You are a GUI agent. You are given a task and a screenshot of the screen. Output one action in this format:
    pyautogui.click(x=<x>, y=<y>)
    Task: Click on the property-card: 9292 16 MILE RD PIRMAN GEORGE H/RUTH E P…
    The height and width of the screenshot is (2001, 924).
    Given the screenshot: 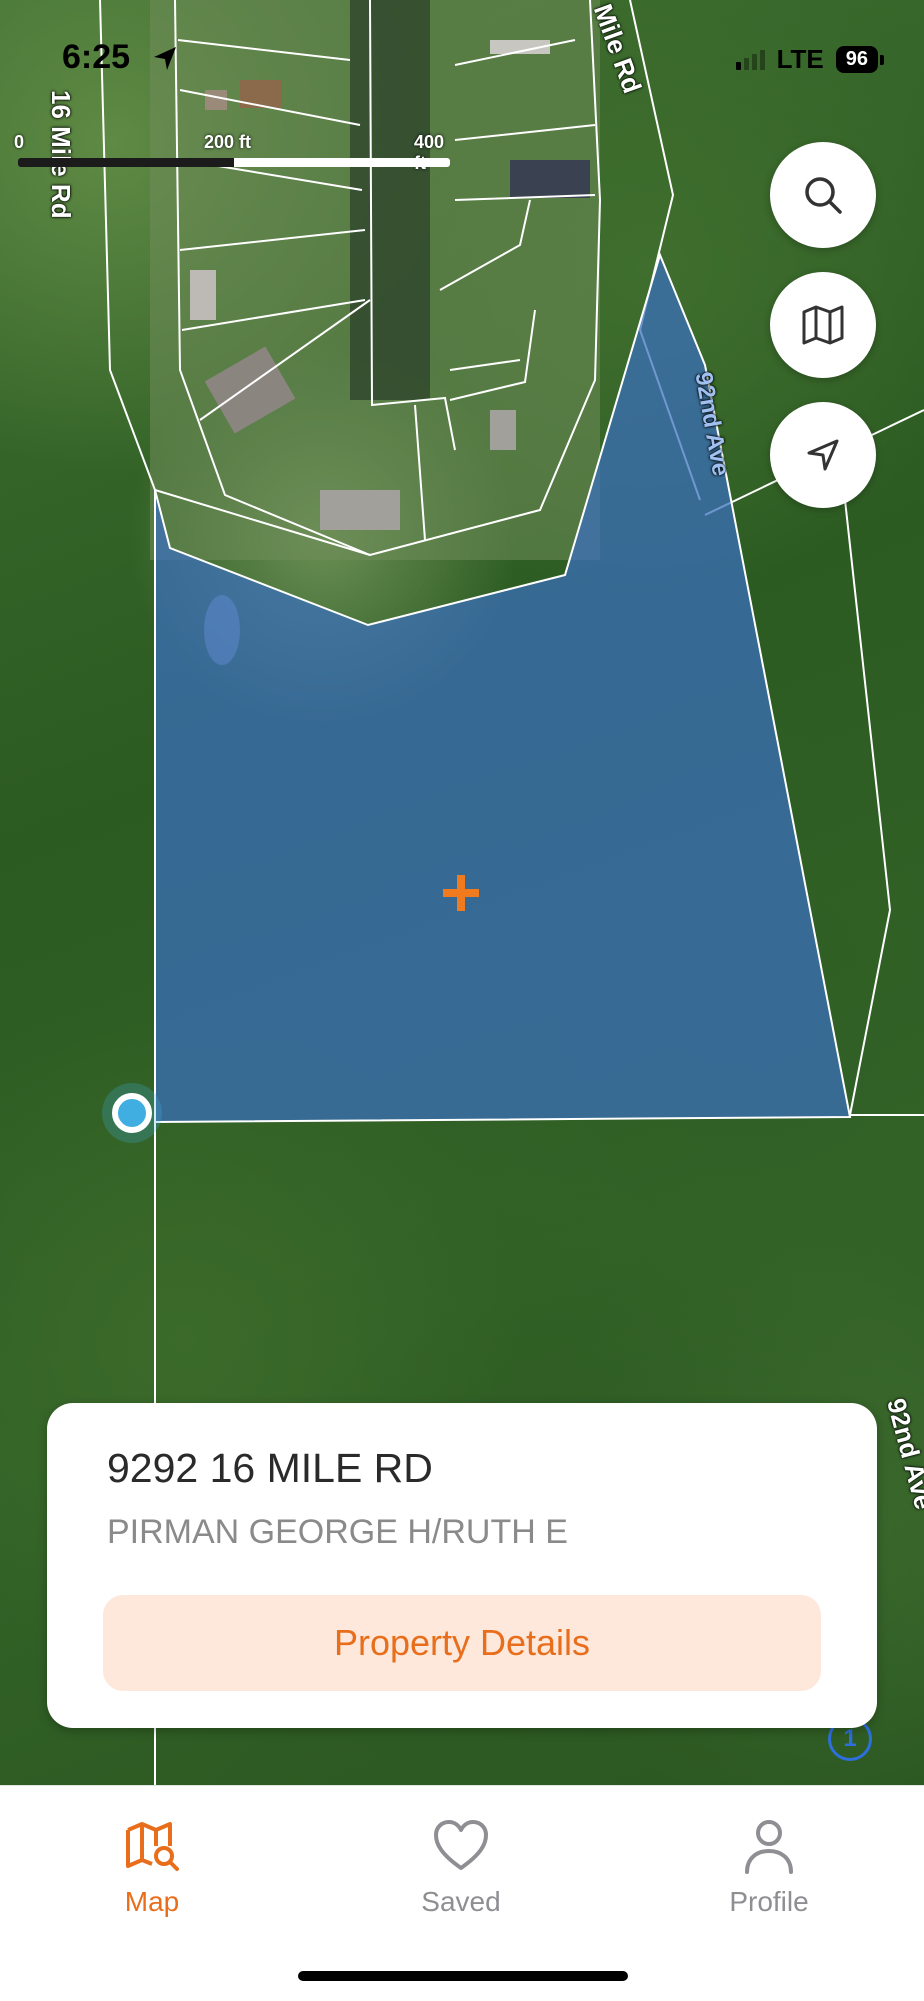 What is the action you would take?
    pyautogui.click(x=462, y=1565)
    